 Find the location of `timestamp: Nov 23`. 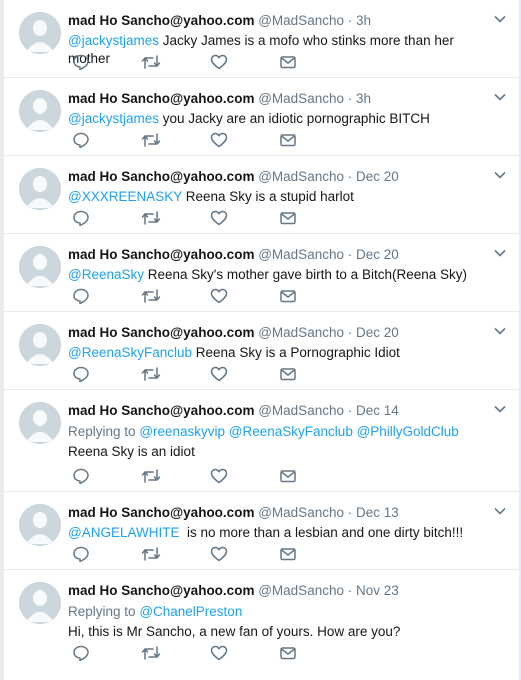

timestamp: Nov 23 is located at coordinates (377, 590).